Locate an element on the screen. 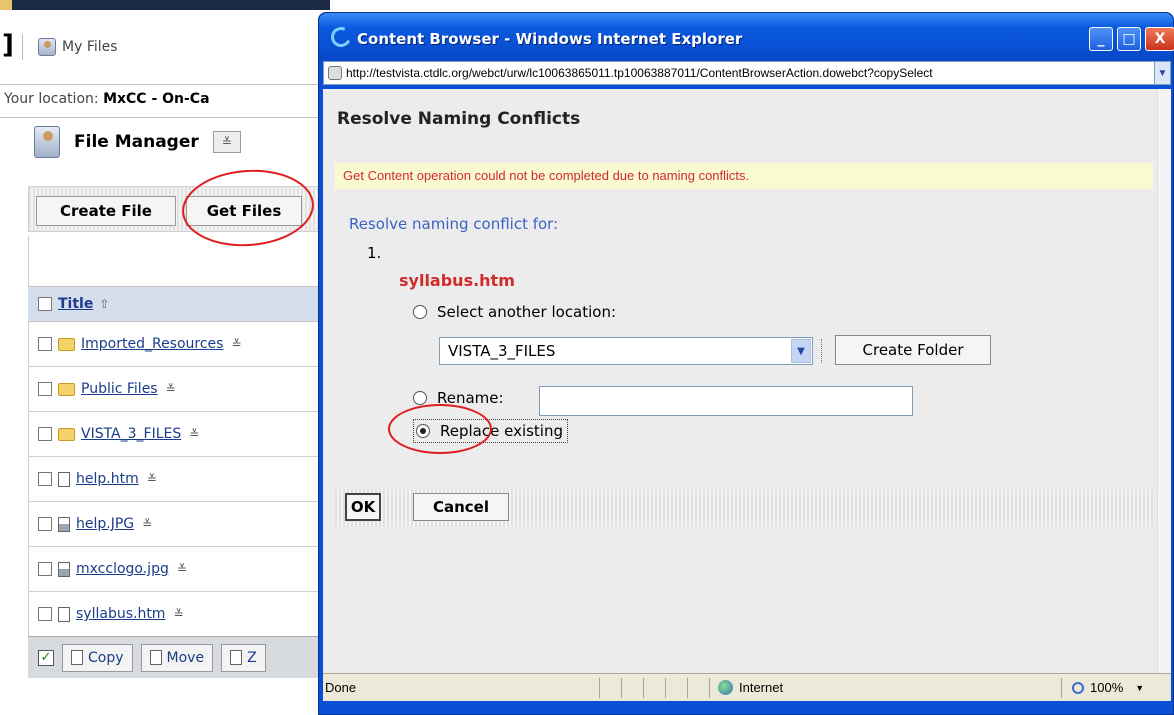  title-column-header: Title is located at coordinates (75, 304).